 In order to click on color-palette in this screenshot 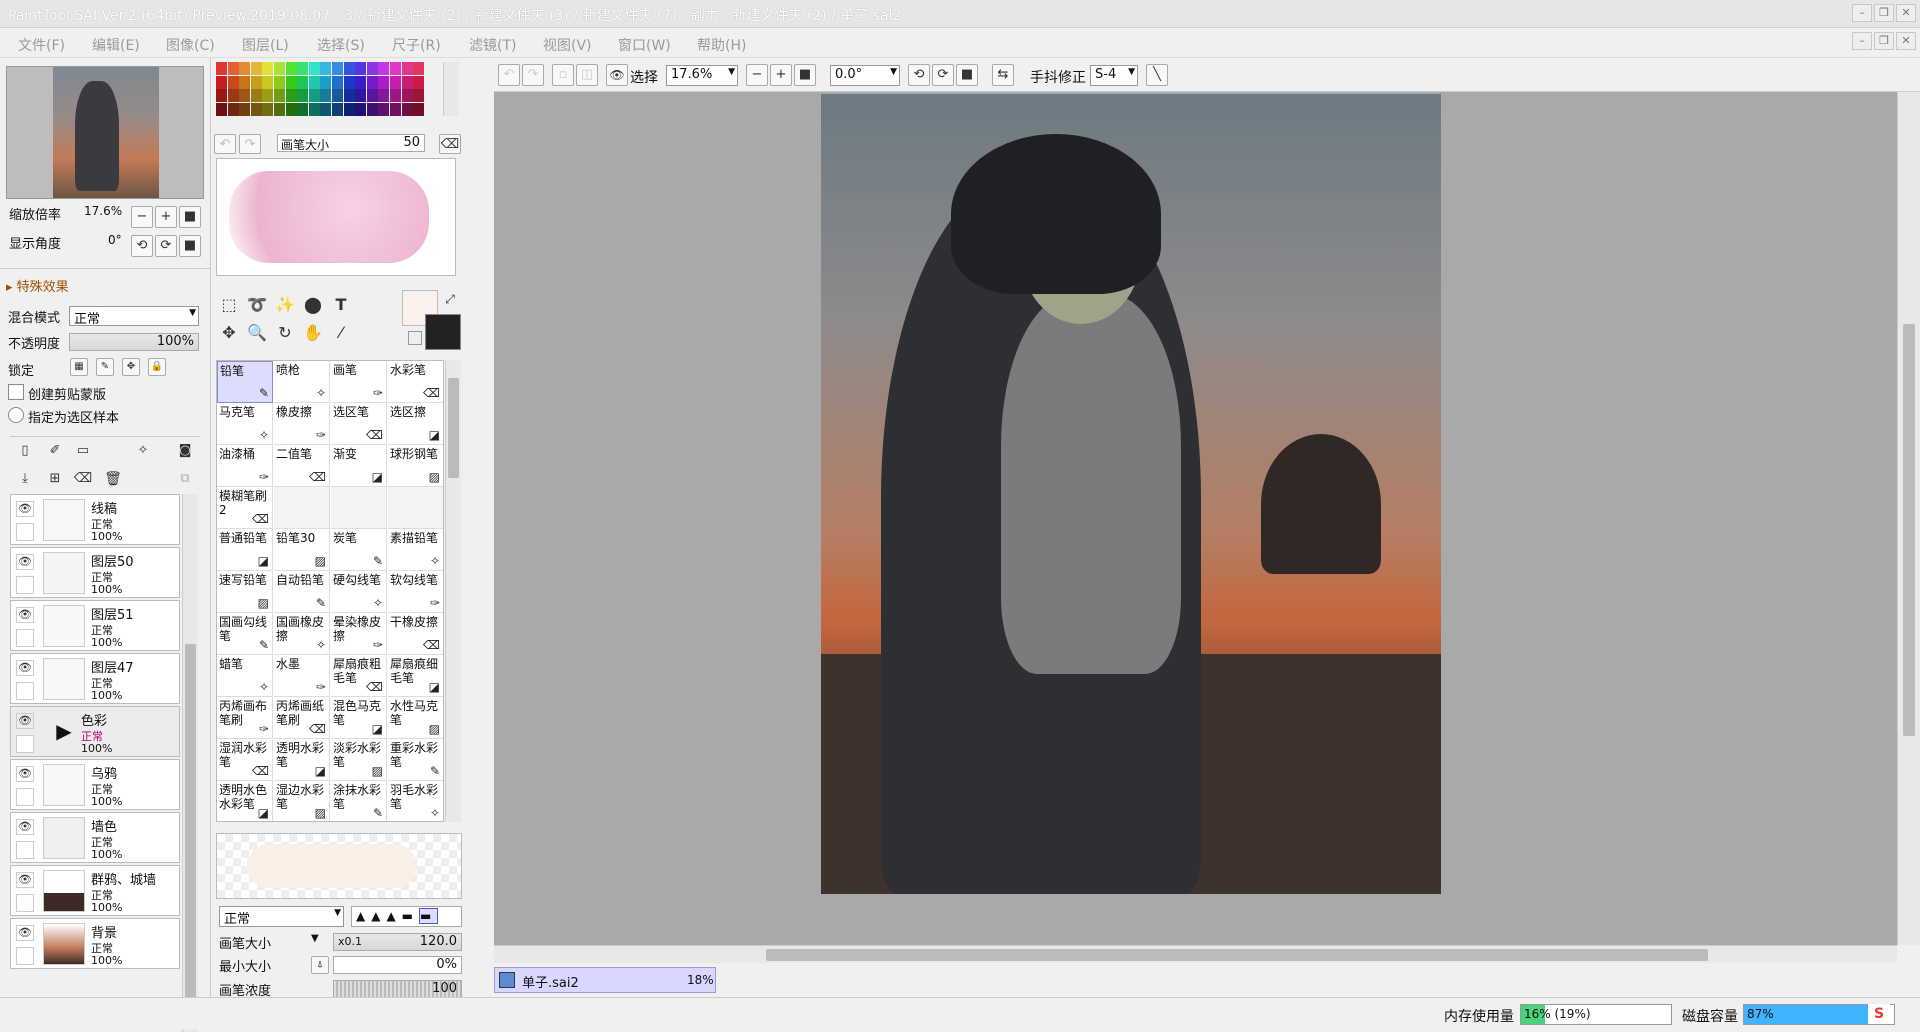, I will do `click(321, 89)`.